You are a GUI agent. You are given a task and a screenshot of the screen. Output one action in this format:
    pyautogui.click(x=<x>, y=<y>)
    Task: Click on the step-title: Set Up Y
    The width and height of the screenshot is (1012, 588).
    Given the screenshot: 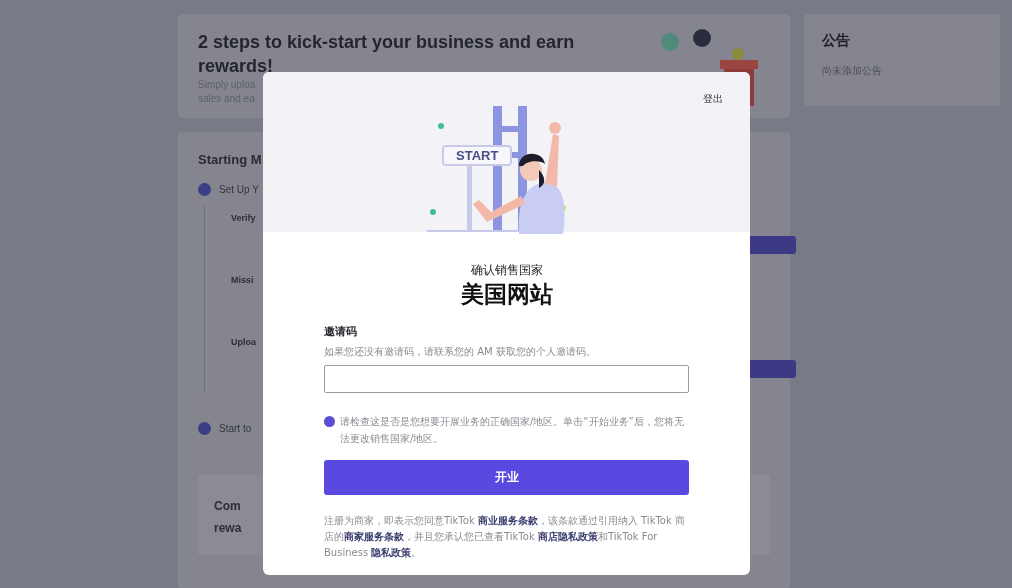 What is the action you would take?
    pyautogui.click(x=239, y=189)
    